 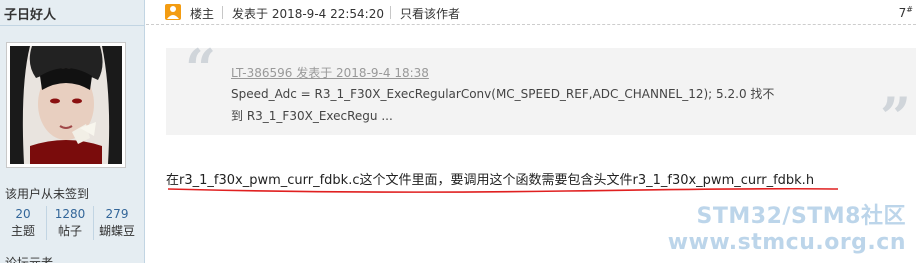 I want to click on stat-beans-value: 279, so click(x=117, y=214).